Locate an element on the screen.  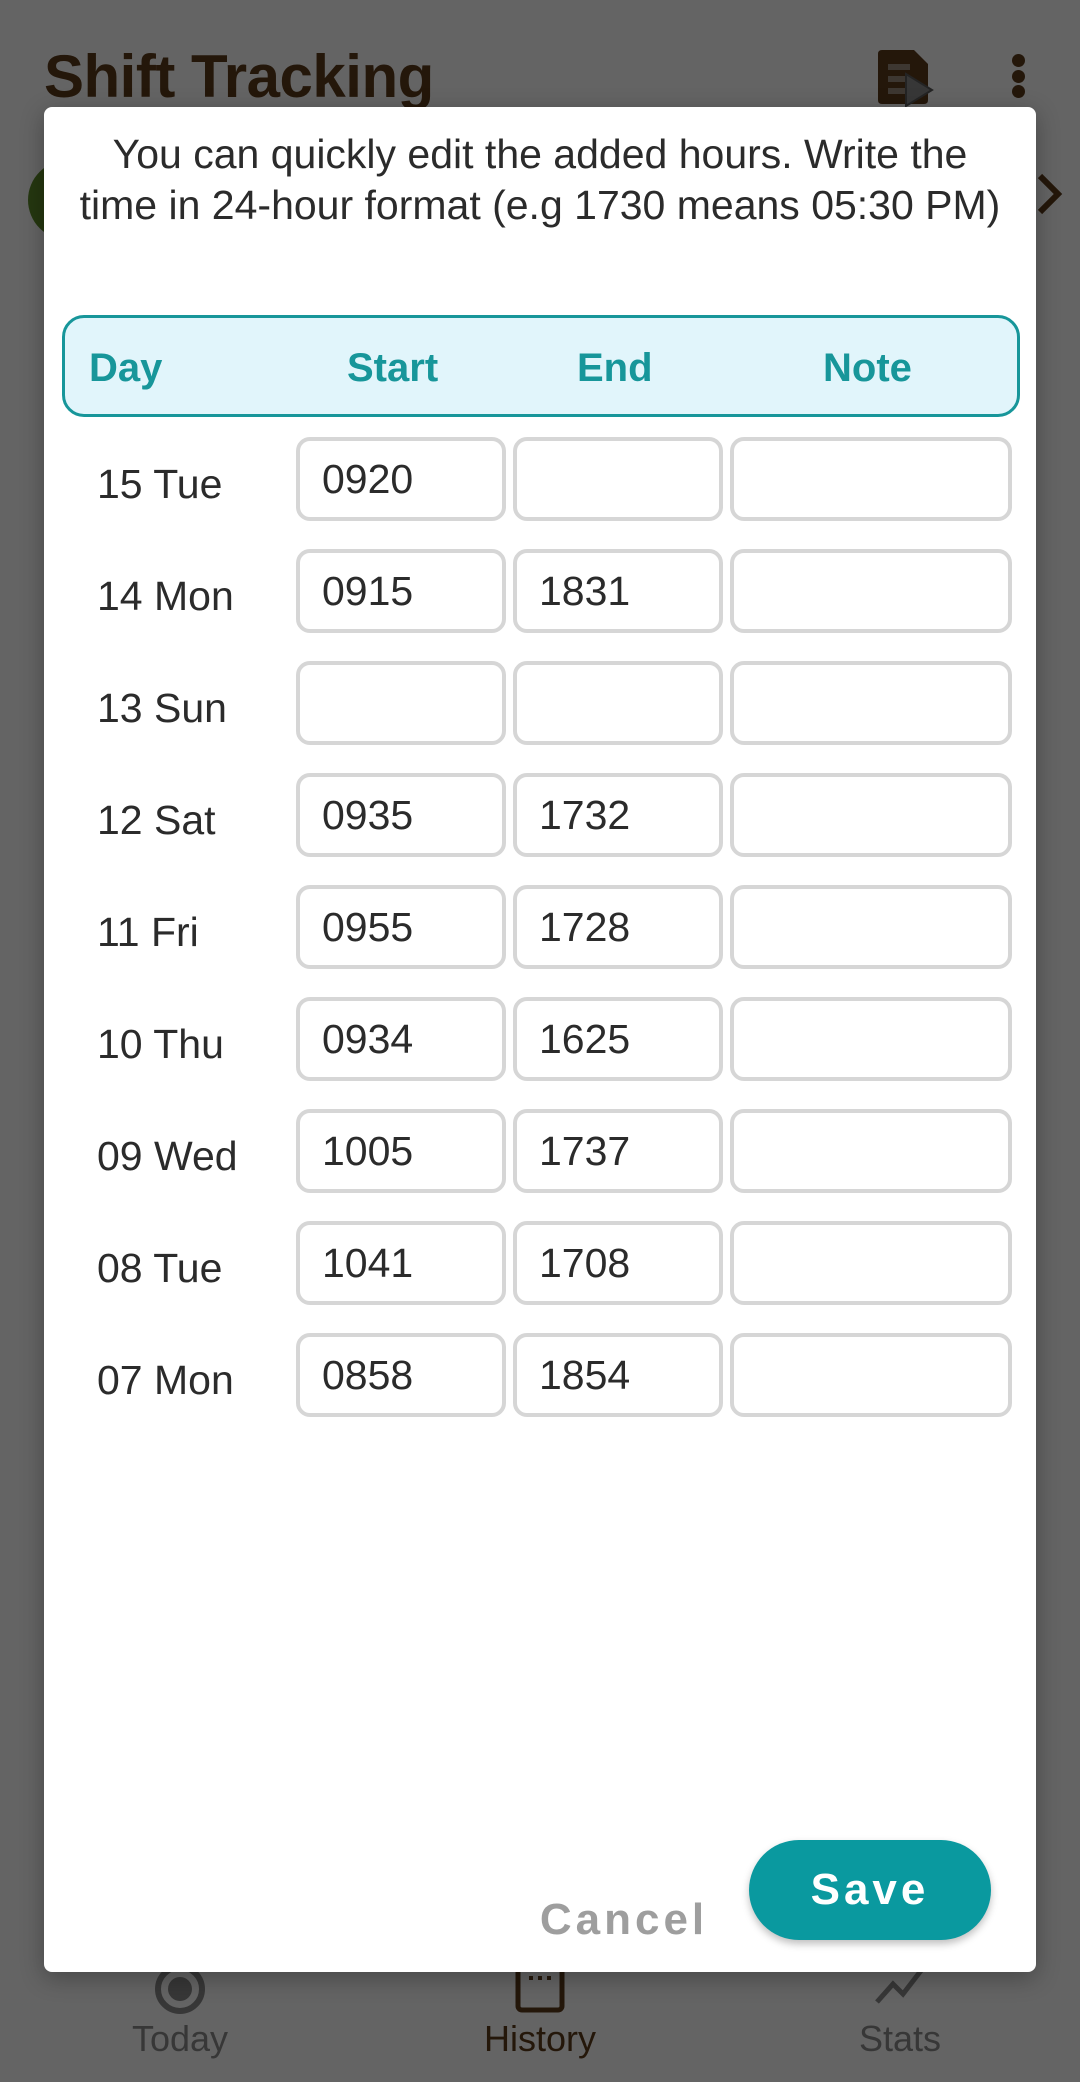
table-row: 11 Fri is located at coordinates (540, 941).